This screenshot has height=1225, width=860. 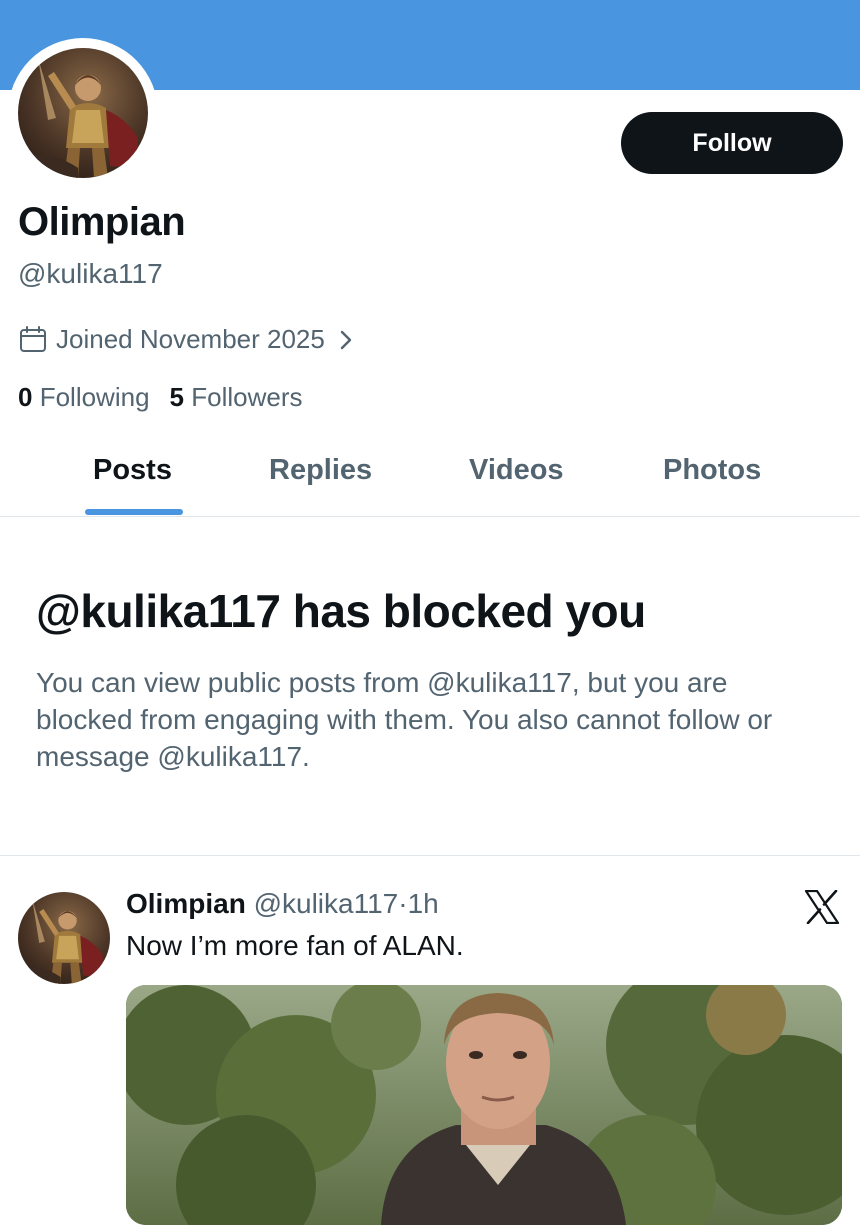 What do you see at coordinates (64, 938) in the screenshot?
I see `post-author-avatar` at bounding box center [64, 938].